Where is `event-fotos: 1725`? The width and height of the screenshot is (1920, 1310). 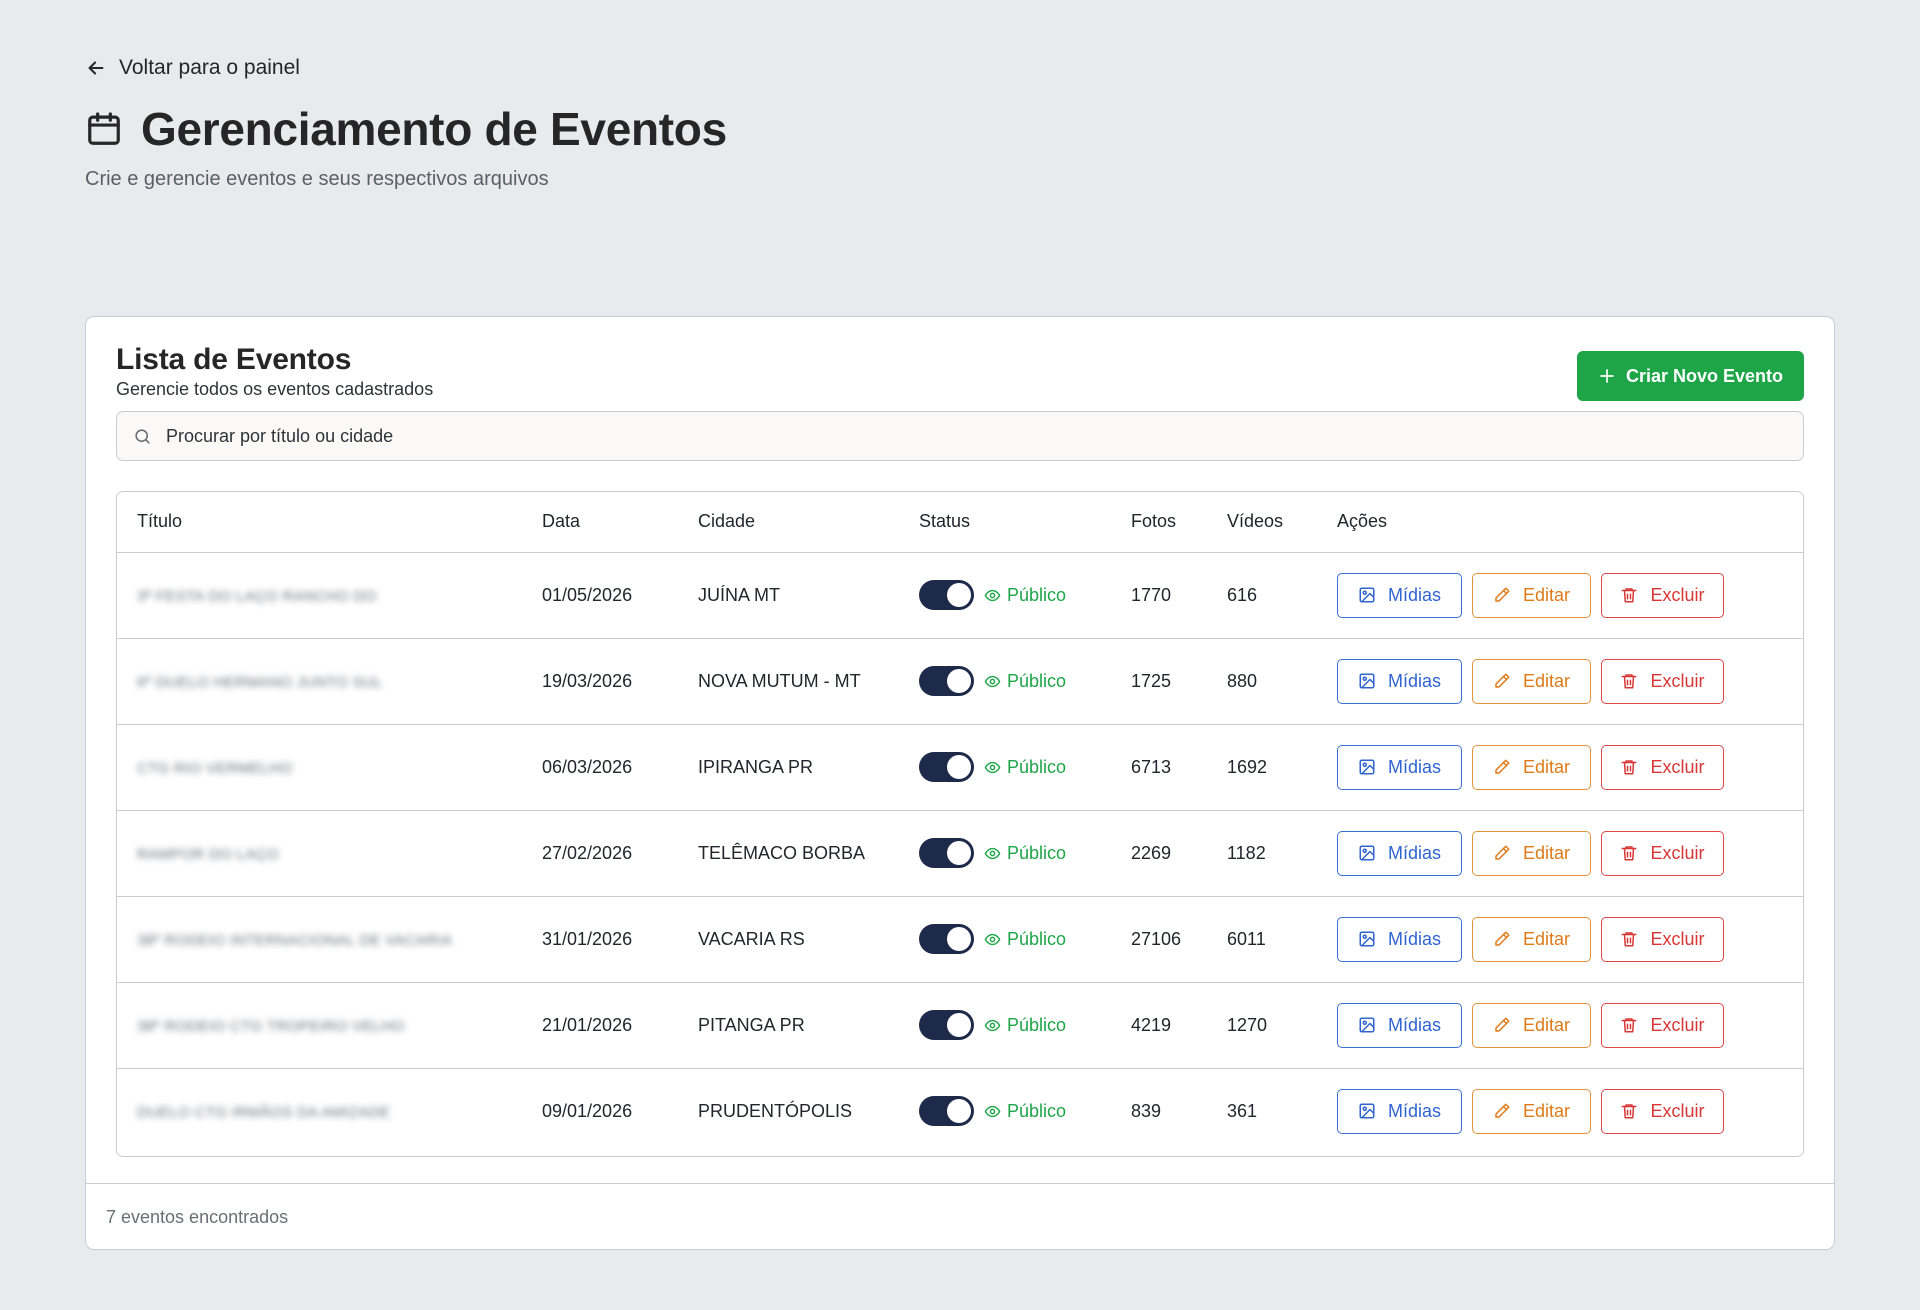 event-fotos: 1725 is located at coordinates (1179, 681).